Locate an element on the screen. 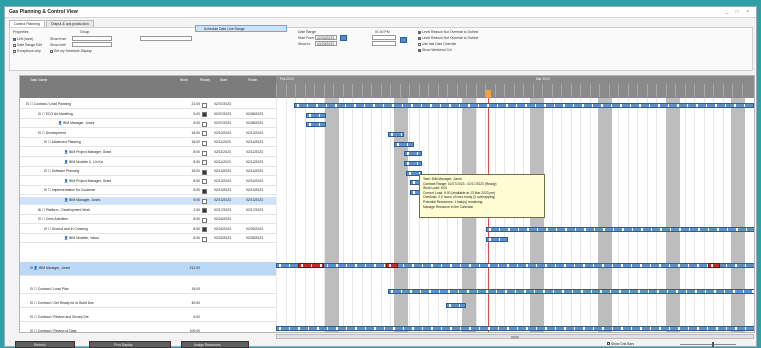 The height and width of the screenshot is (348, 761). start-date-field: 02/03/2023 is located at coordinates (326, 37).